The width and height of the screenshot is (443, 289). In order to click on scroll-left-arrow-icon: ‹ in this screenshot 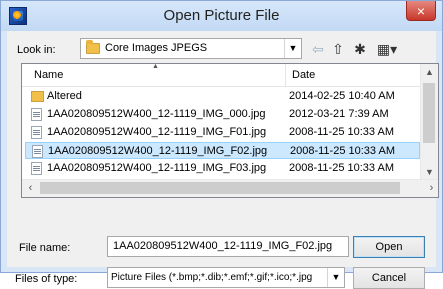, I will do `click(30, 188)`.